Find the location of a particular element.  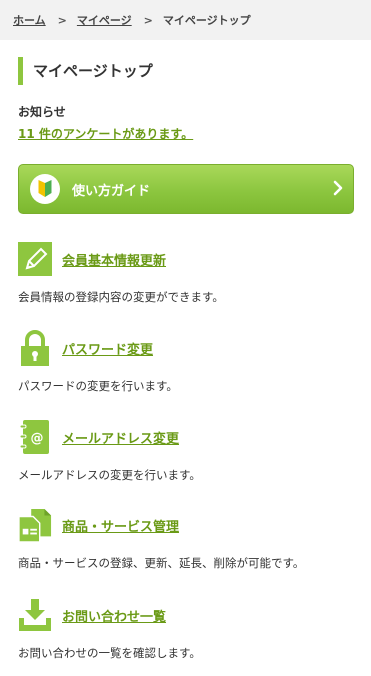

breadcrumb-current: マイページトップ is located at coordinates (206, 20).